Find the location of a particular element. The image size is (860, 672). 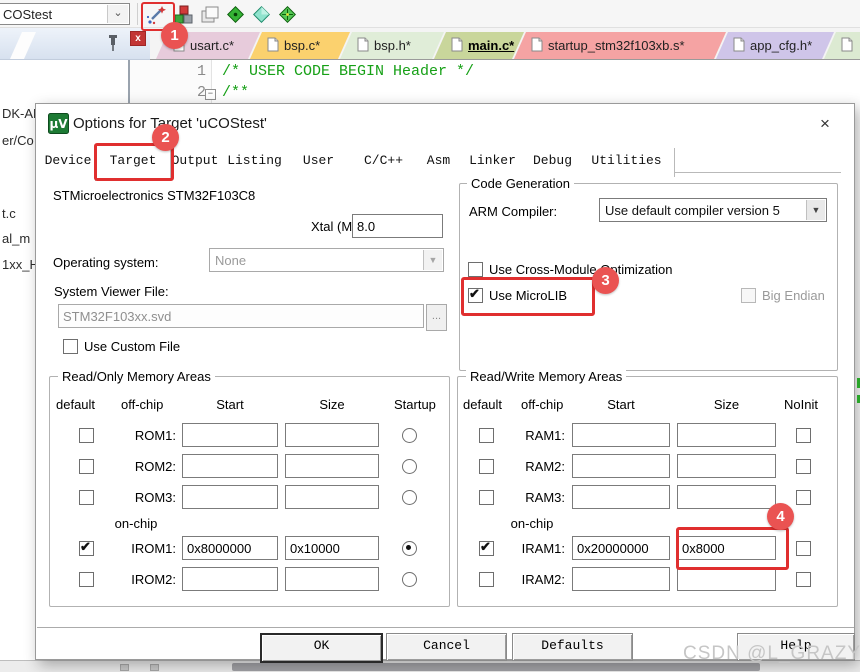

iram2-default-checkbox is located at coordinates (486, 579).